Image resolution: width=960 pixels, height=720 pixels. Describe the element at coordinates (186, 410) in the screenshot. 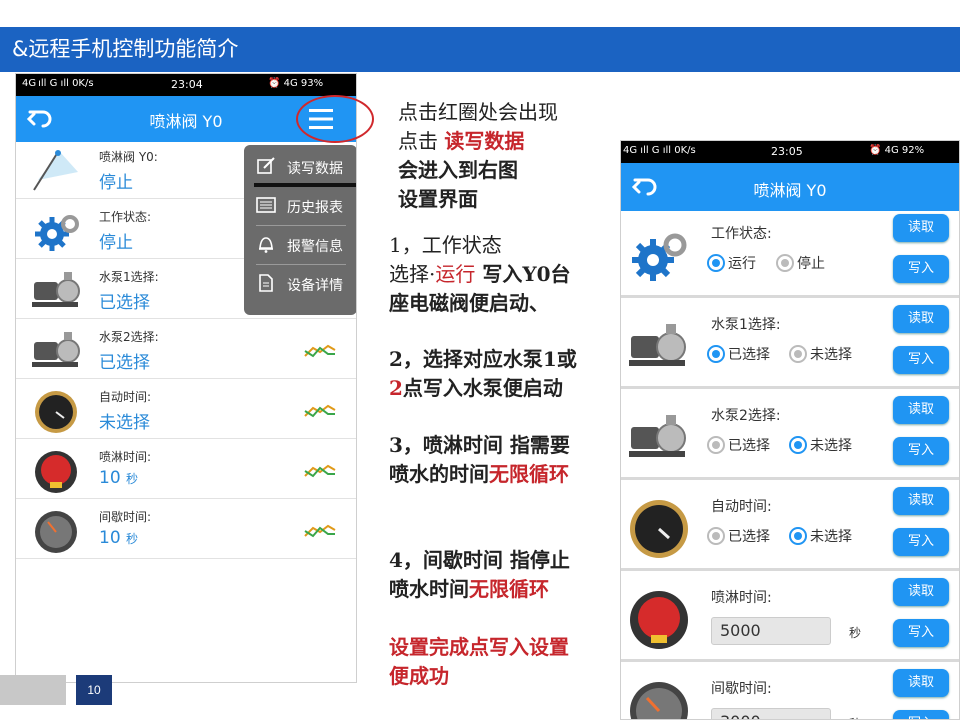

I see `list-item: 自动时间: 未选择` at that location.